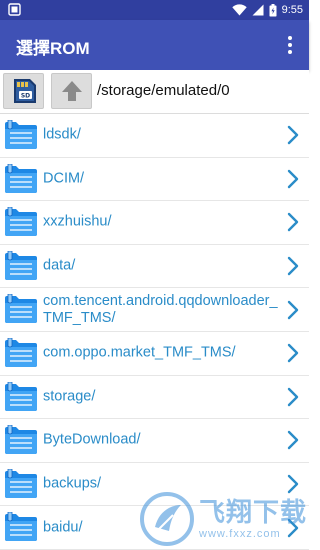 This screenshot has width=320, height=550. I want to click on current-path: /storage/emulated/0, so click(163, 90).